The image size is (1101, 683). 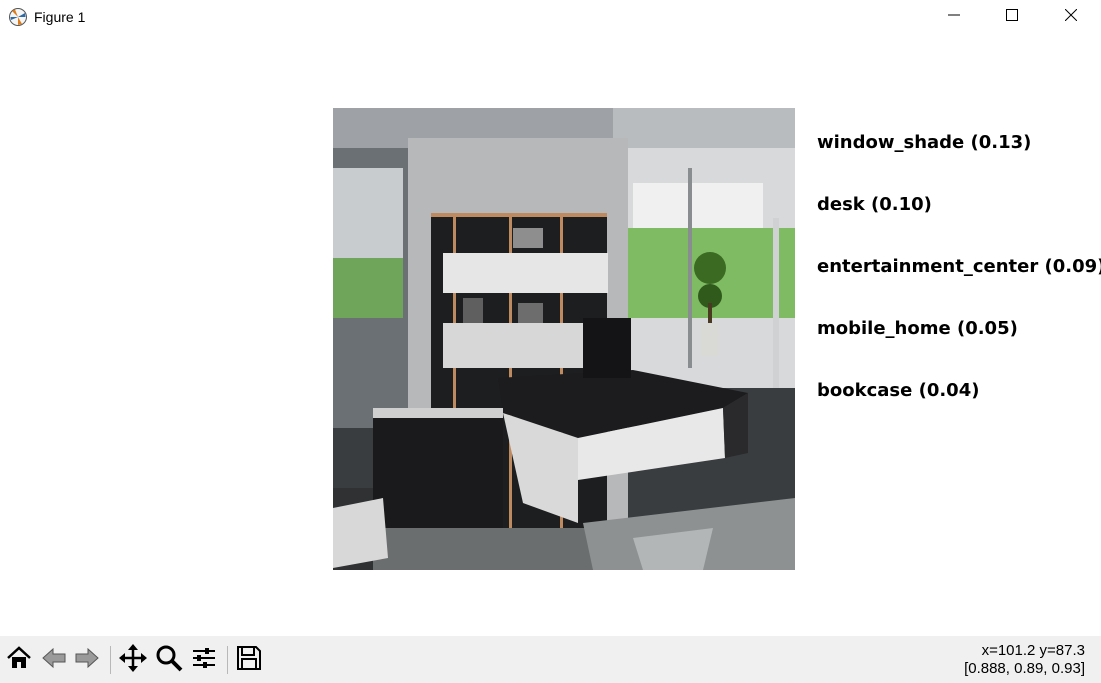 What do you see at coordinates (60, 17) in the screenshot?
I see `window-title: Figure 1` at bounding box center [60, 17].